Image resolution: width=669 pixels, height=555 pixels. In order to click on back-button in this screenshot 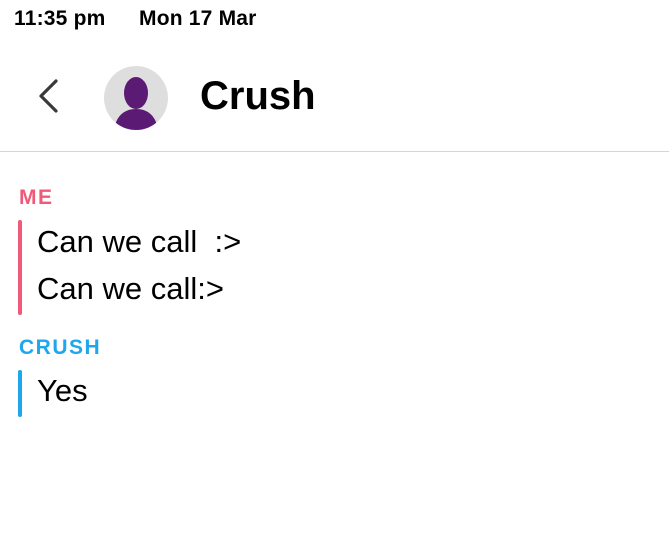, I will do `click(50, 96)`.